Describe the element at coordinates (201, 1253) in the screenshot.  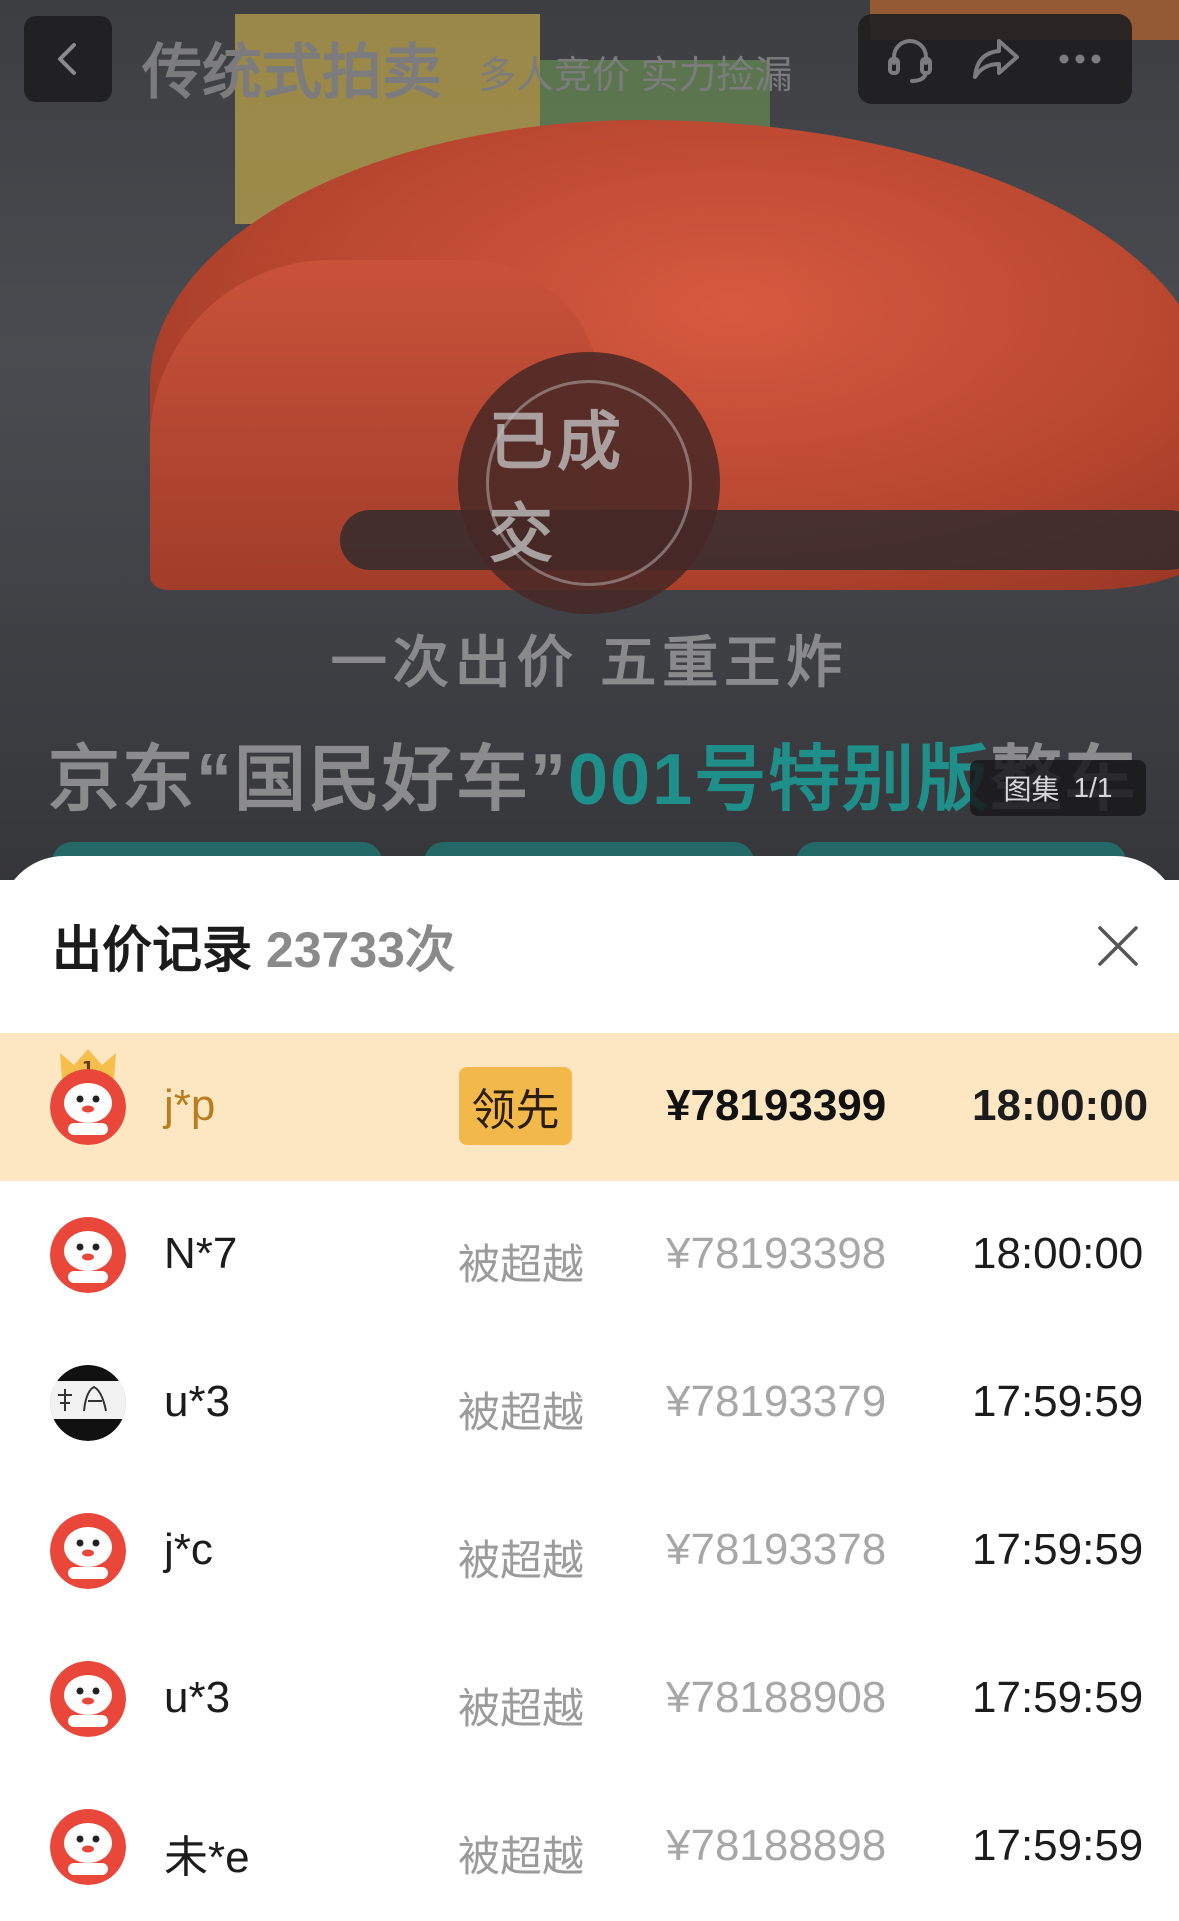
I see `bidder-name: N*7` at that location.